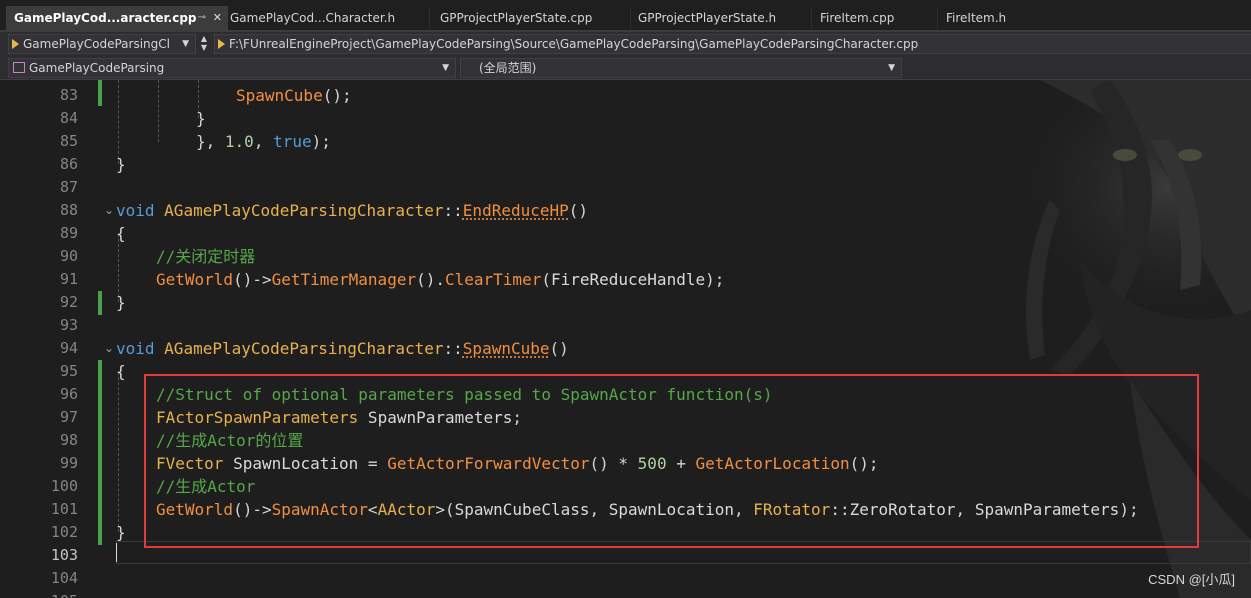 This screenshot has width=1251, height=598. I want to click on code-line-86: }, so click(121, 164).